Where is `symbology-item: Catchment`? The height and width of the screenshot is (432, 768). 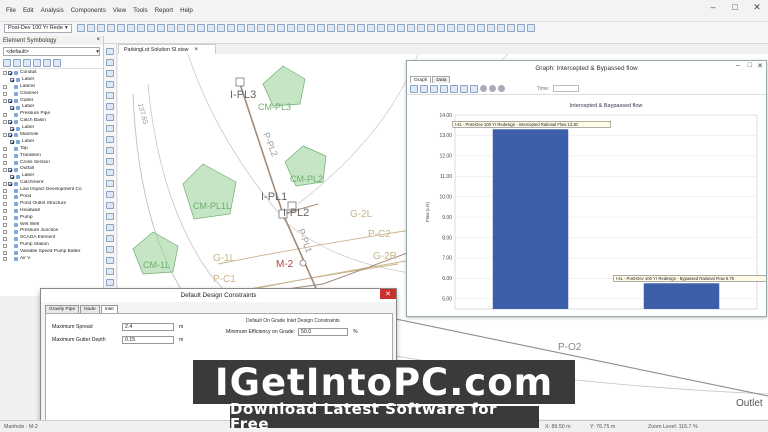
symbology-item: Catchment is located at coordinates (51, 183).